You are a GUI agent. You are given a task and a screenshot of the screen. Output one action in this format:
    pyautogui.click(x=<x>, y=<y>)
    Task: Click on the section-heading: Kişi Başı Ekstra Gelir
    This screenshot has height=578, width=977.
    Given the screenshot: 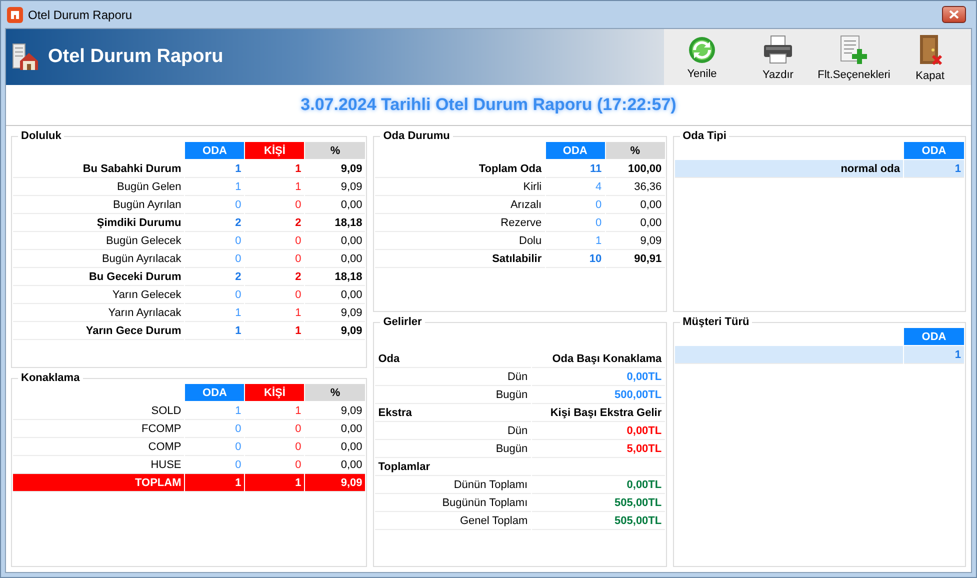 What is the action you would take?
    pyautogui.click(x=598, y=413)
    